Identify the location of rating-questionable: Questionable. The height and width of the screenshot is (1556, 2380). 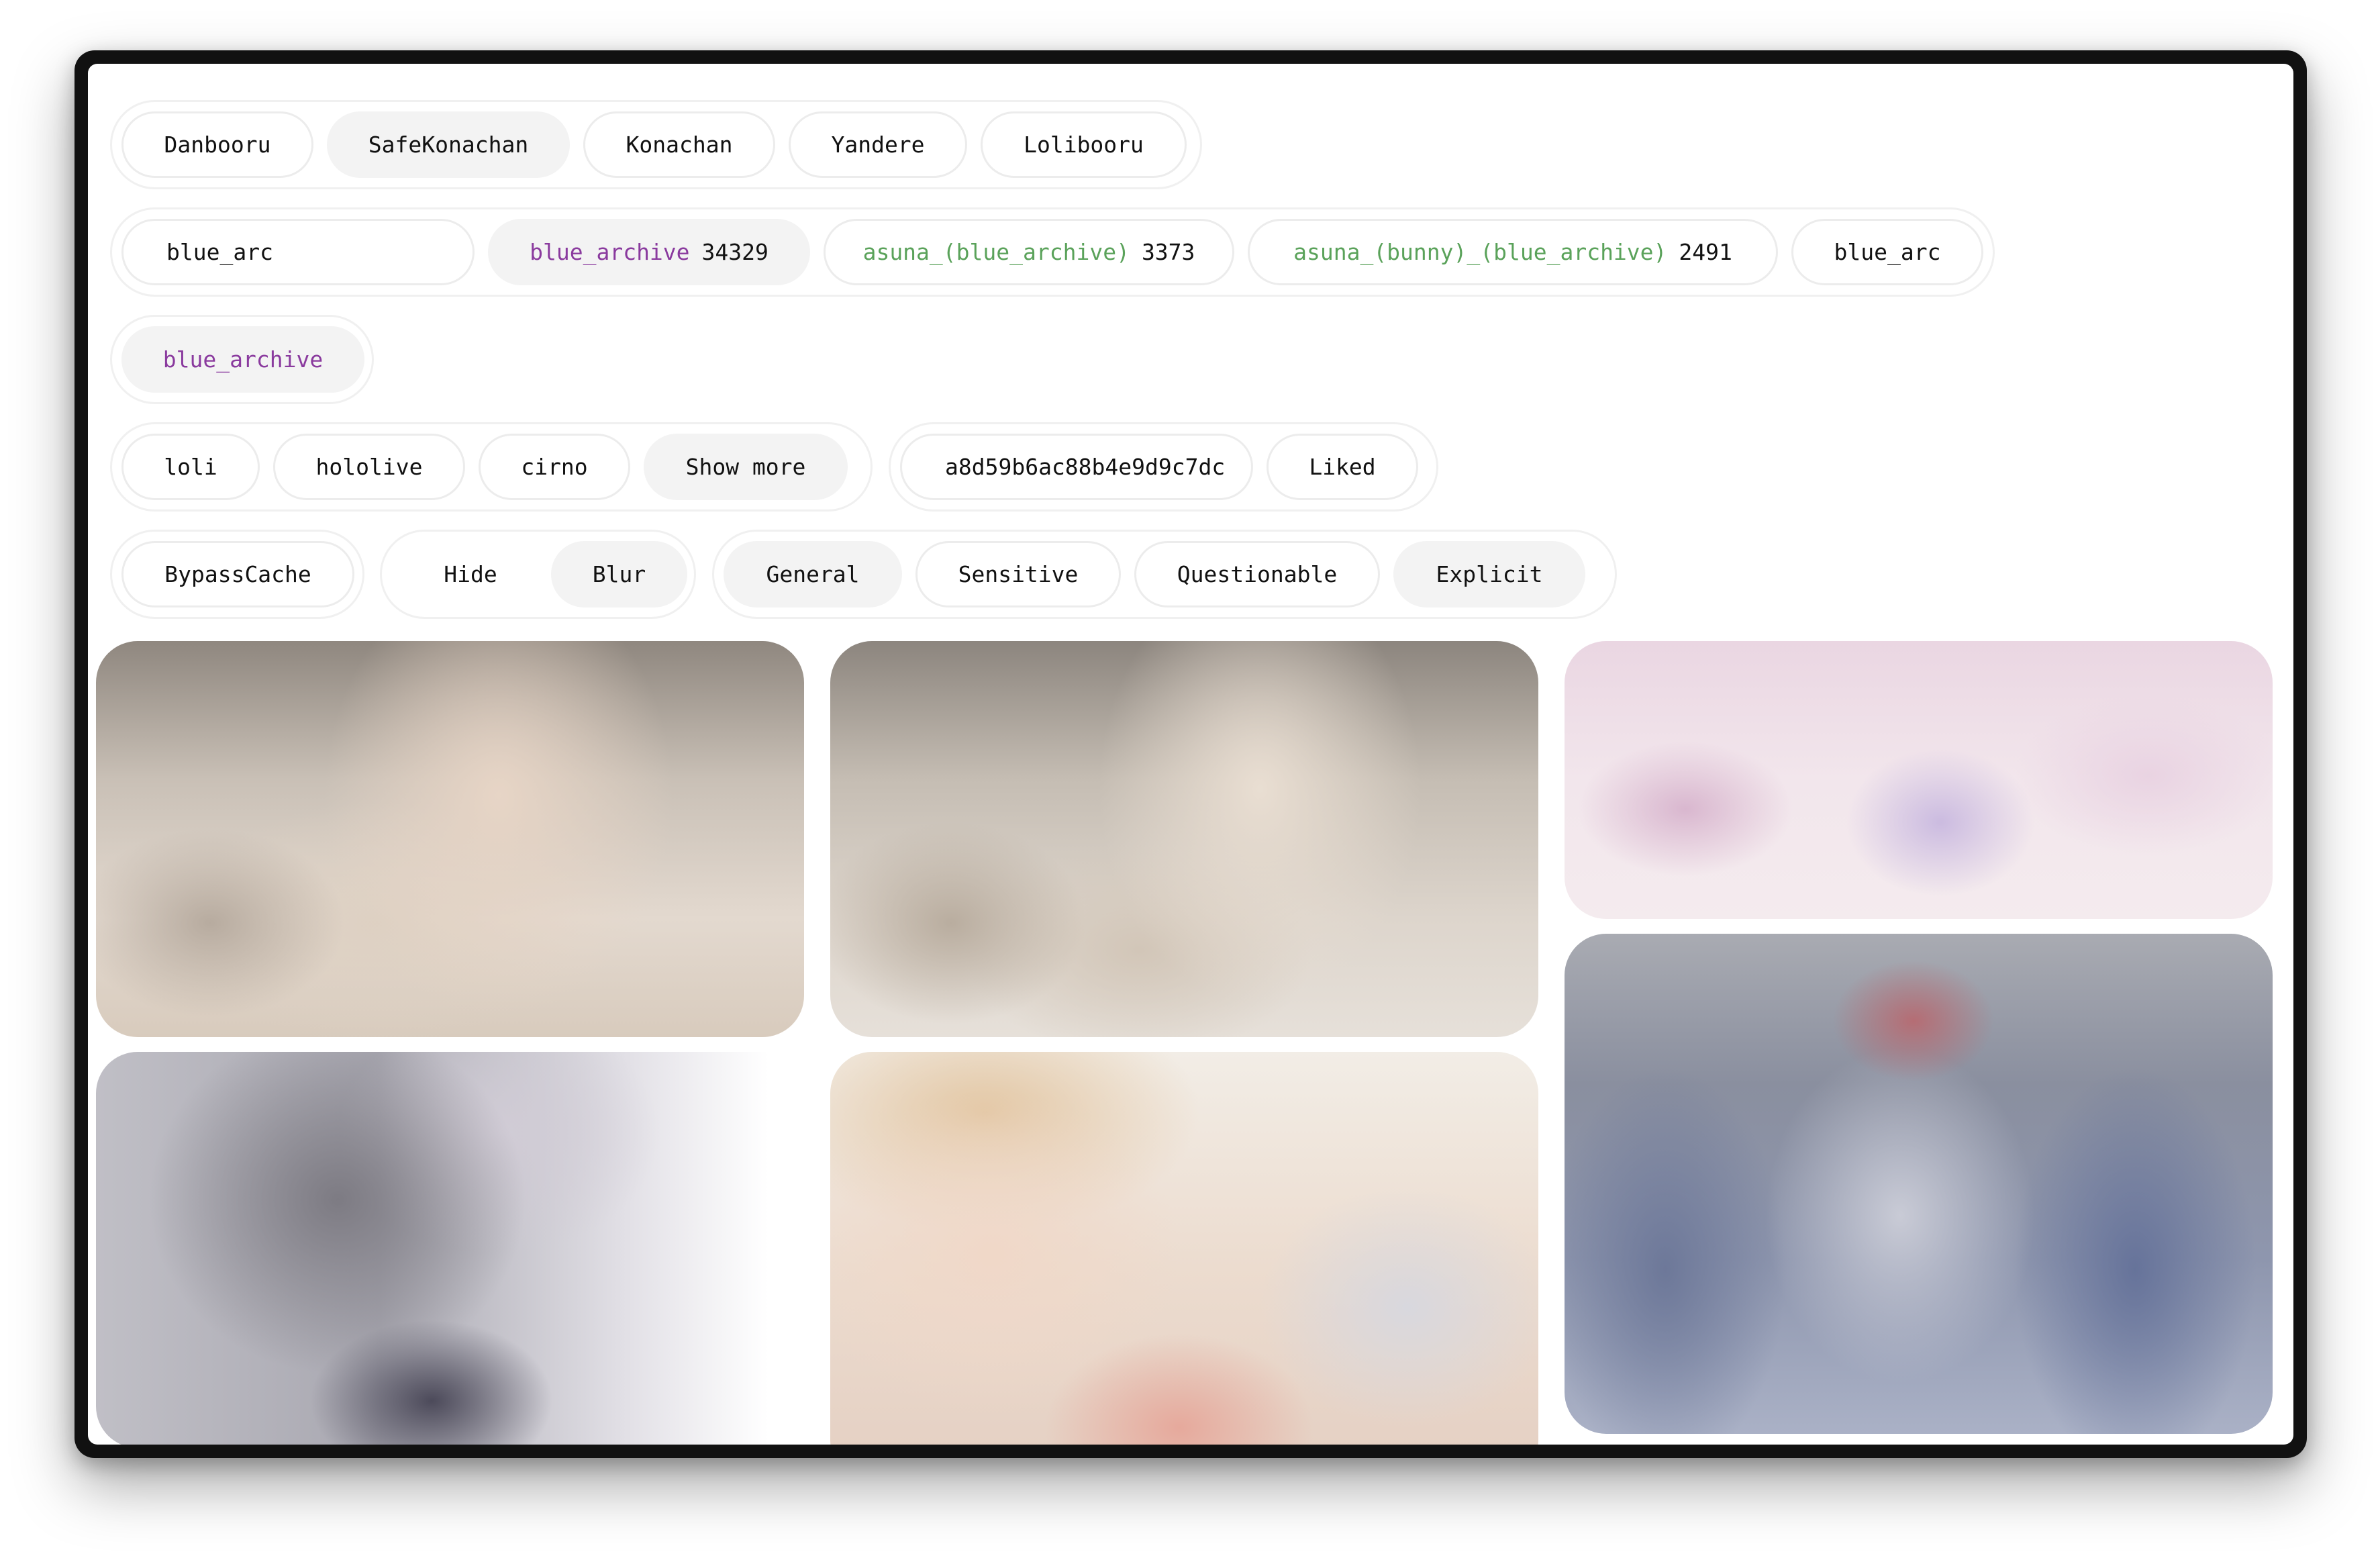
(1257, 574).